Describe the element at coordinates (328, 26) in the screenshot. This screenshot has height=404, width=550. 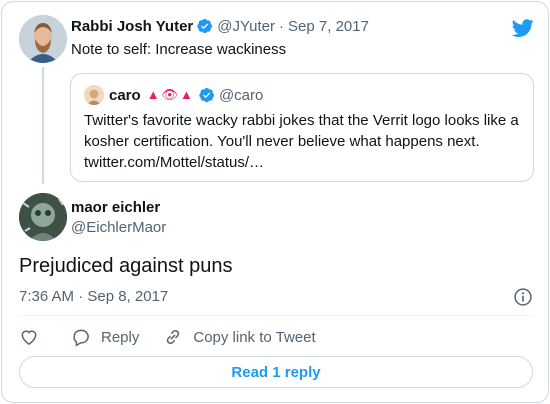
I see `parent-tweet-date: Sep 7, 2017` at that location.